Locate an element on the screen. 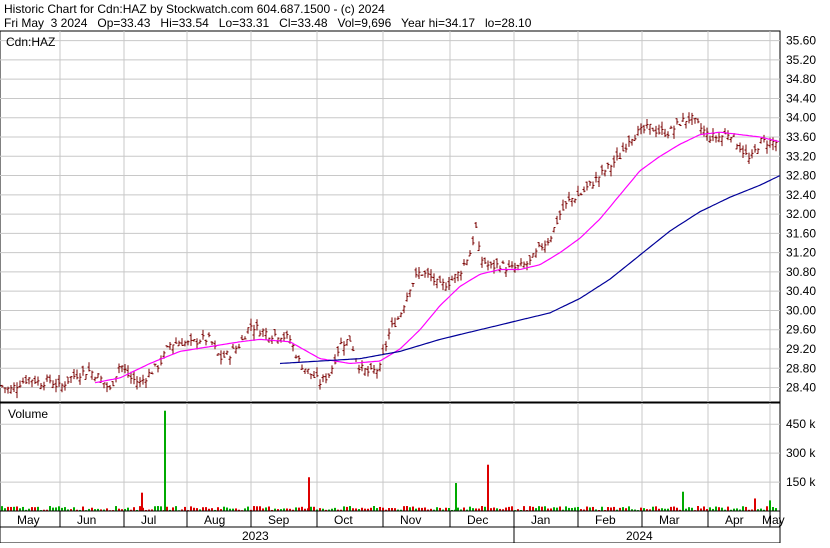 This screenshot has width=830, height=548. month-label: Jan is located at coordinates (540, 520).